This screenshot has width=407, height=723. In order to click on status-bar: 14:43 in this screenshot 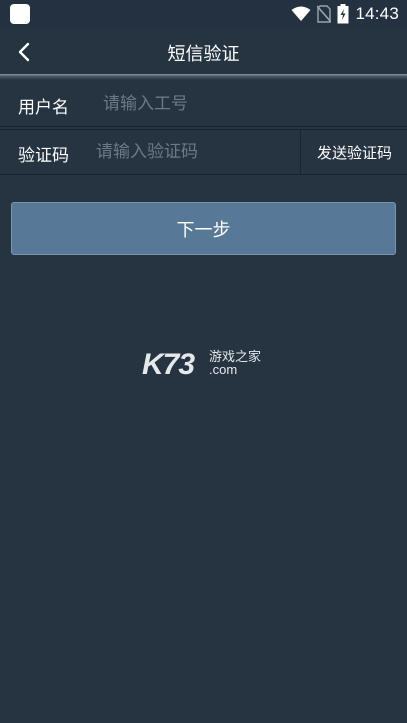, I will do `click(203, 14)`.